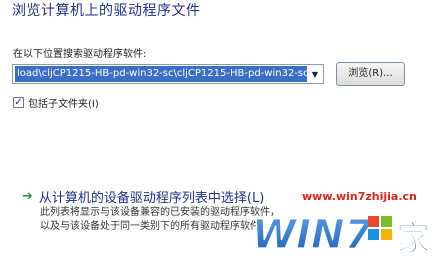  I want to click on pick-from-list-link: ➔ 从计算机的设备驱动程序列表中选择(L), so click(143, 196).